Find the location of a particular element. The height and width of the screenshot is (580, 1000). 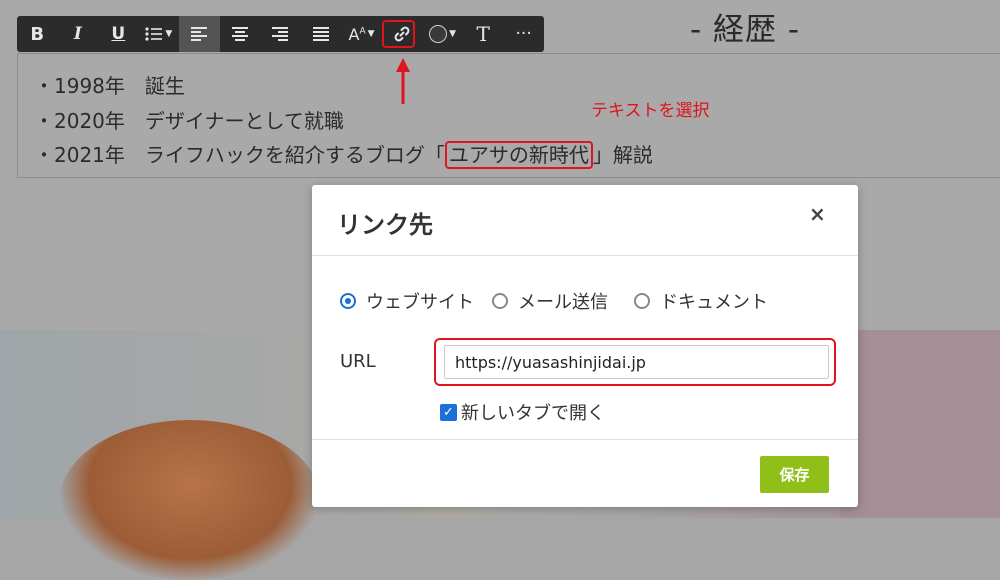

radio-email: メール送信 is located at coordinates (550, 301).